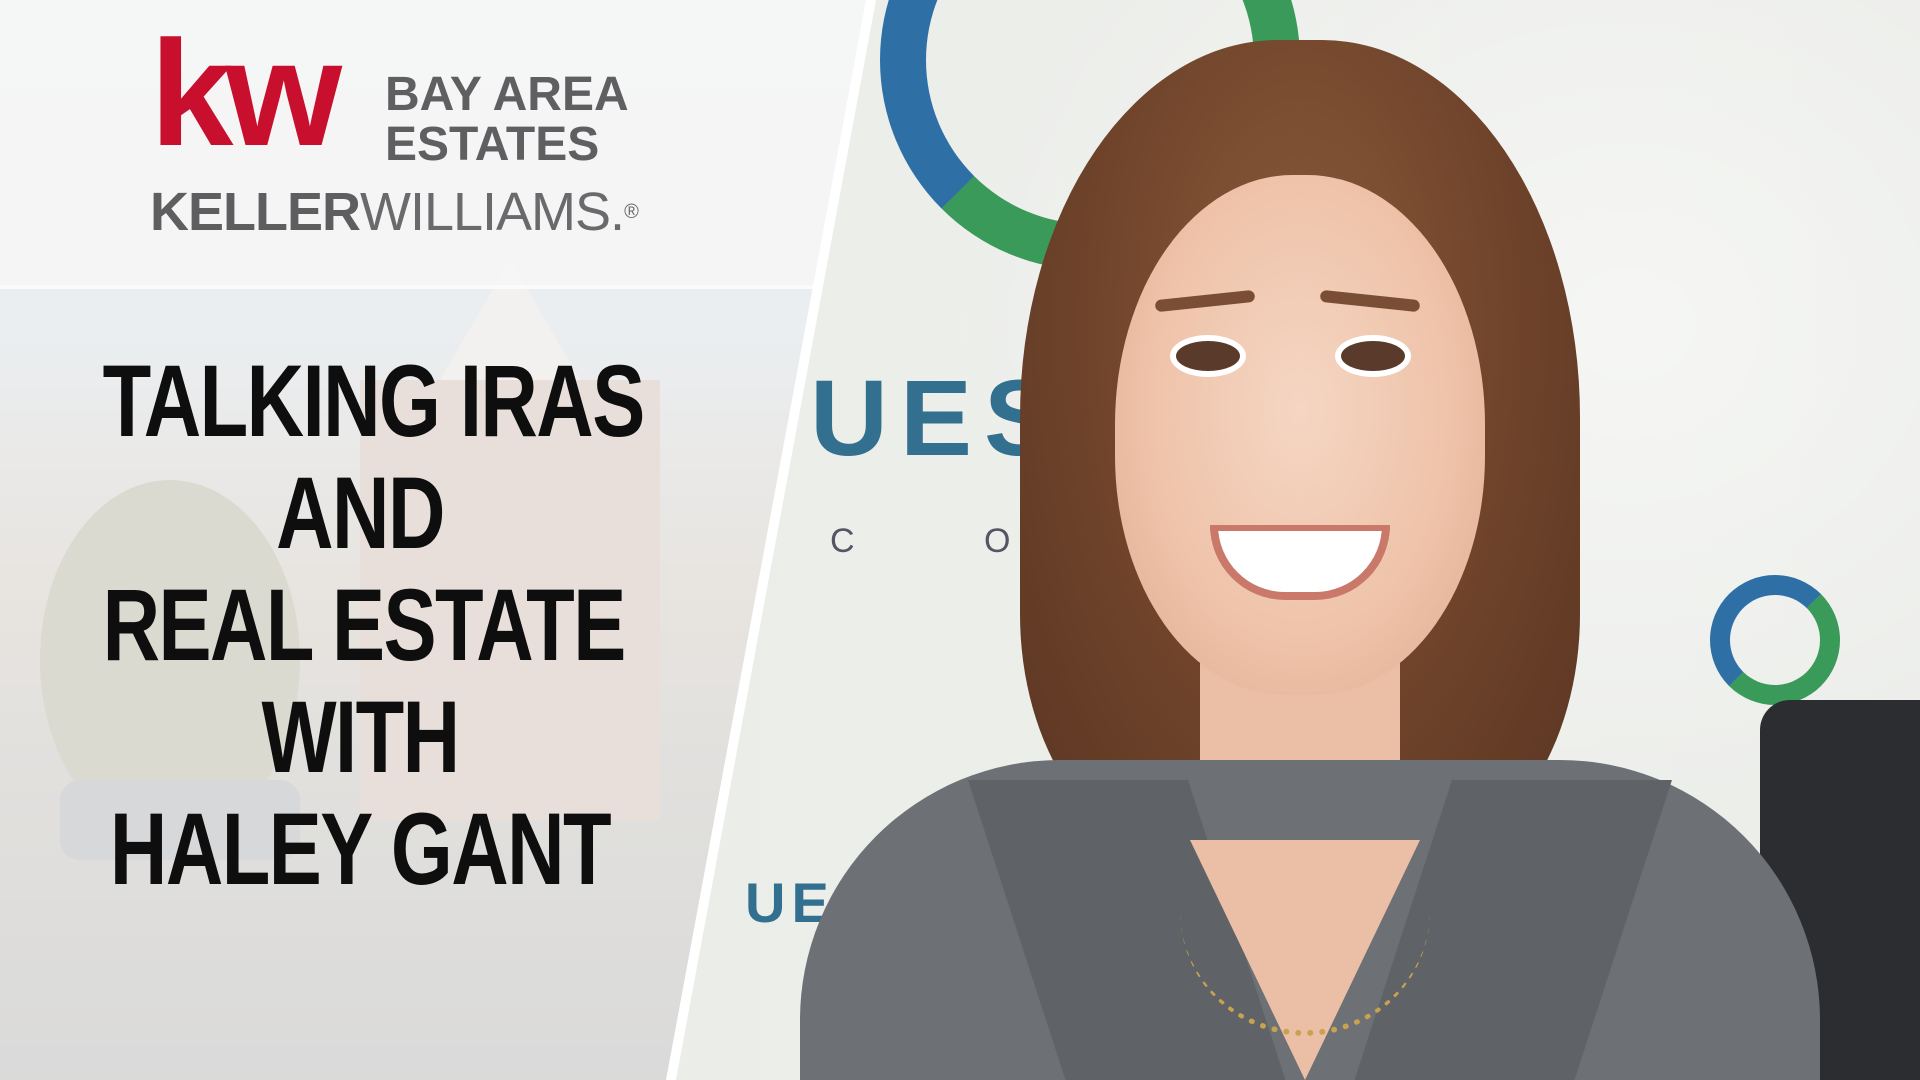 The image size is (1920, 1080). Describe the element at coordinates (364, 625) in the screenshot. I see `title-line-3: REAL ESTATE` at that location.